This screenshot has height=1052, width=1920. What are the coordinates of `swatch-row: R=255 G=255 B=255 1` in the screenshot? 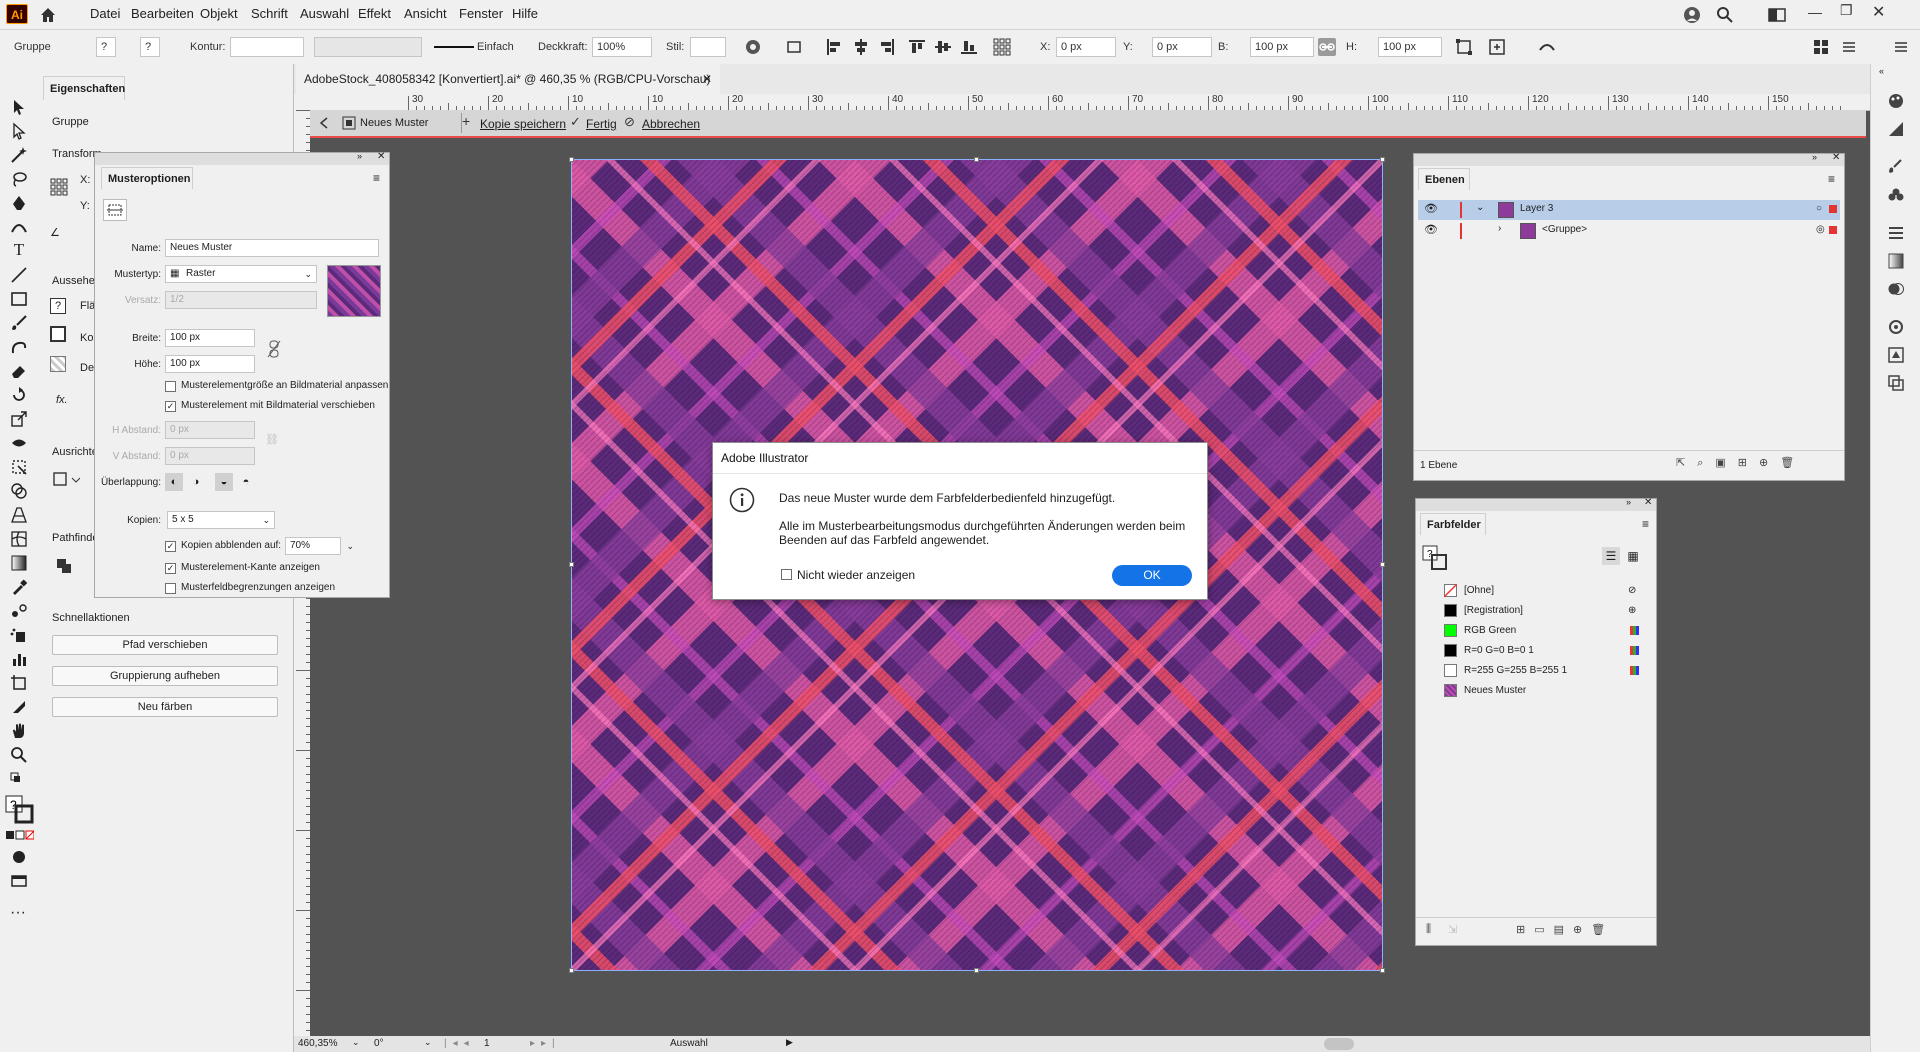 It's located at (1539, 671).